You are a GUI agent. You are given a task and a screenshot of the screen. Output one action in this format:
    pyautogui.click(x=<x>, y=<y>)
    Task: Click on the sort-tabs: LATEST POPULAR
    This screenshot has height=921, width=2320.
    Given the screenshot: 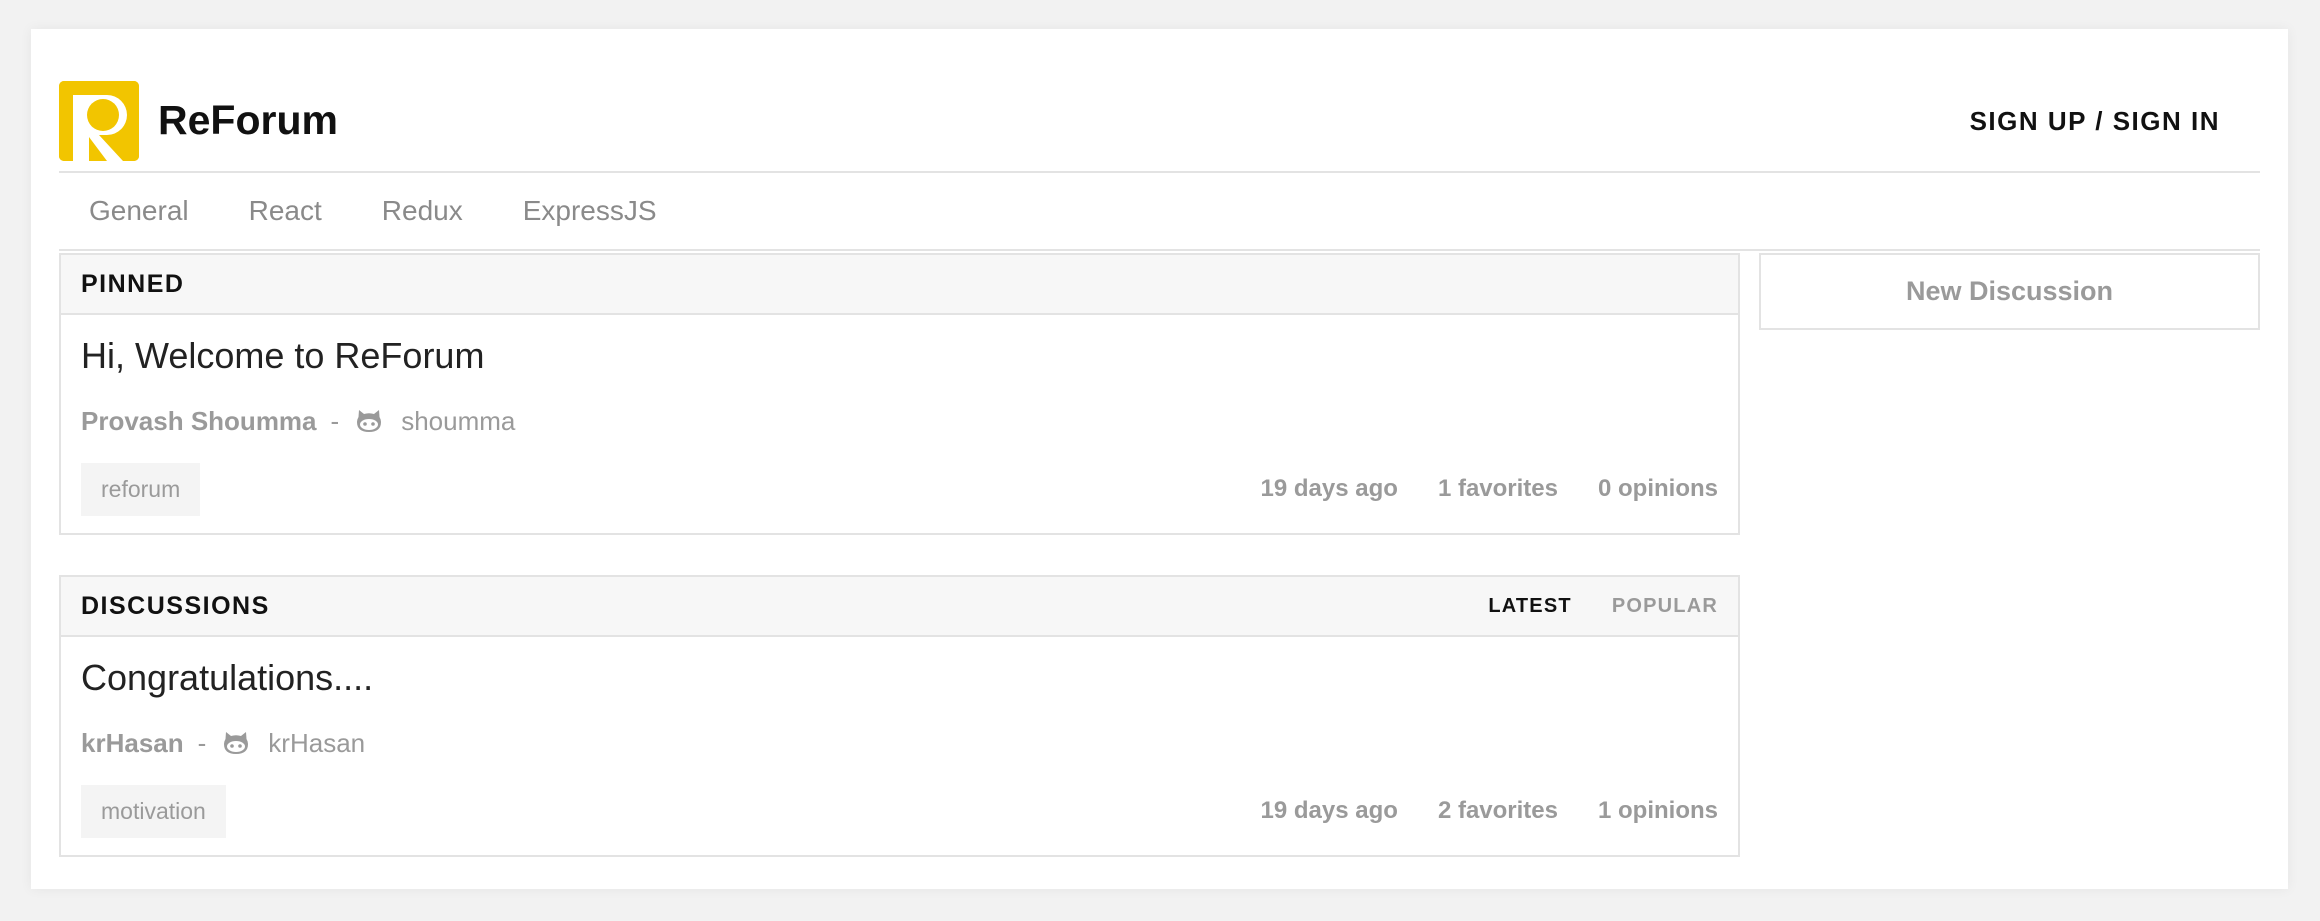 What is the action you would take?
    pyautogui.click(x=1603, y=606)
    